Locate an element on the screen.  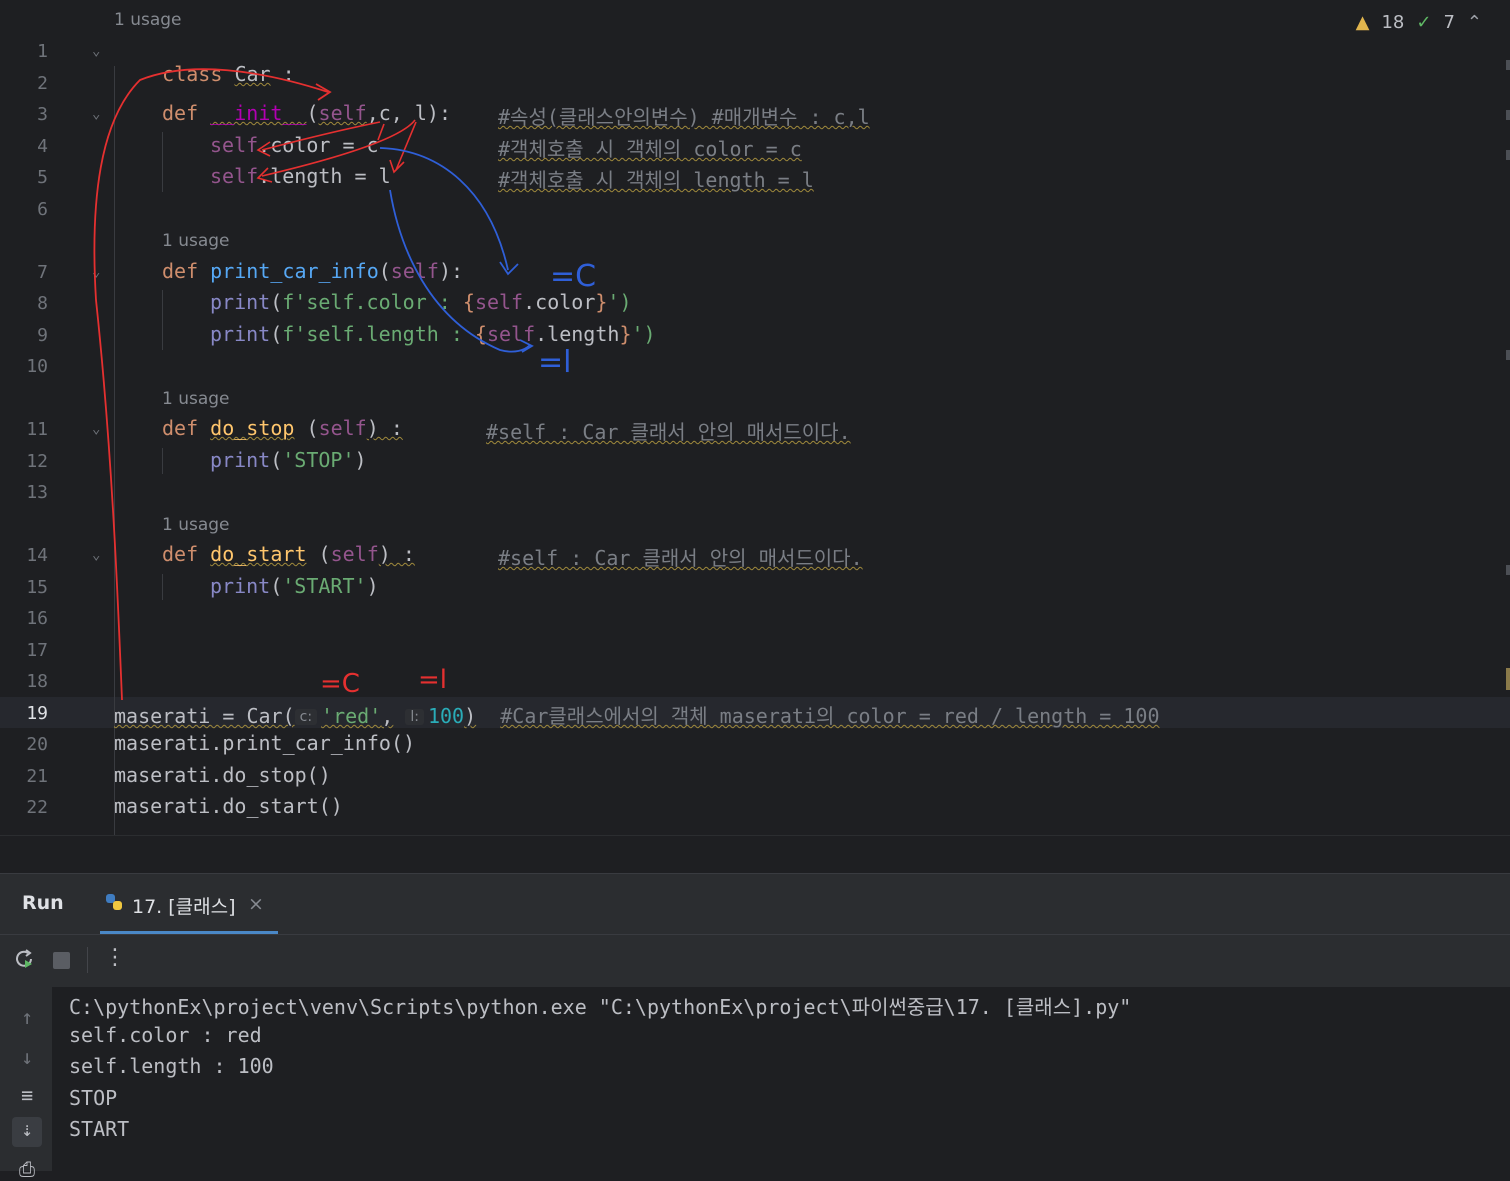
line-number: 1 is located at coordinates (42, 51).